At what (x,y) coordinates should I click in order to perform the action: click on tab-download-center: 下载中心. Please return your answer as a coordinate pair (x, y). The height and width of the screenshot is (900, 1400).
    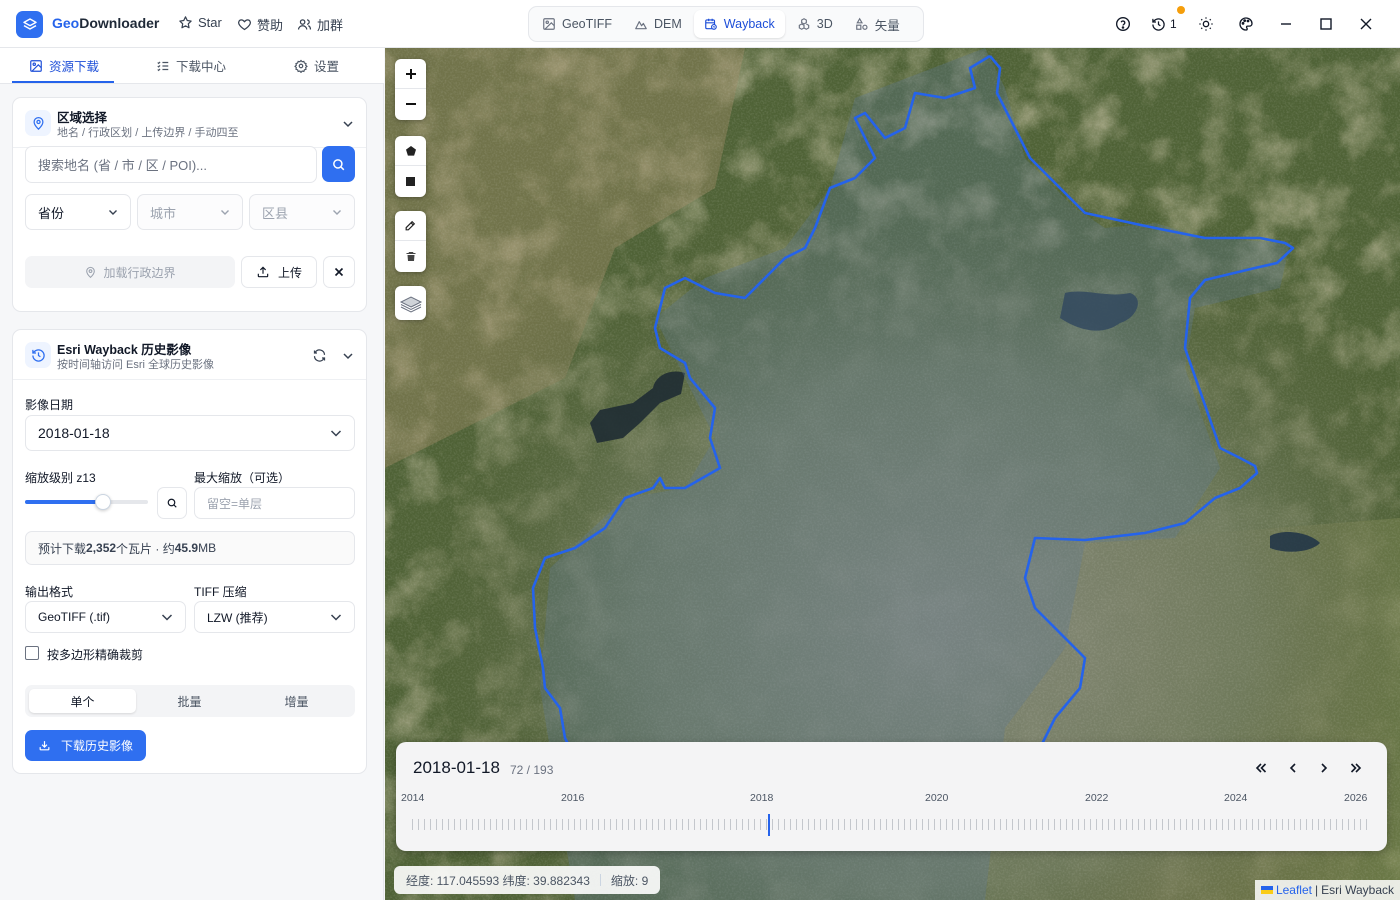
    Looking at the image, I should click on (191, 65).